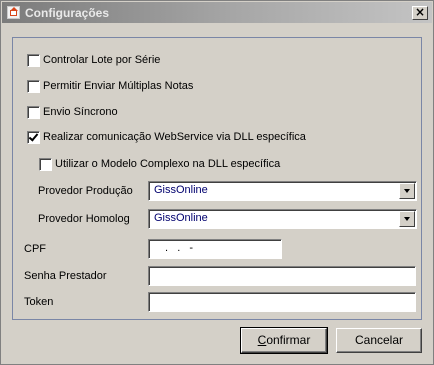 This screenshot has height=365, width=434. I want to click on senha-prestador-input, so click(282, 276).